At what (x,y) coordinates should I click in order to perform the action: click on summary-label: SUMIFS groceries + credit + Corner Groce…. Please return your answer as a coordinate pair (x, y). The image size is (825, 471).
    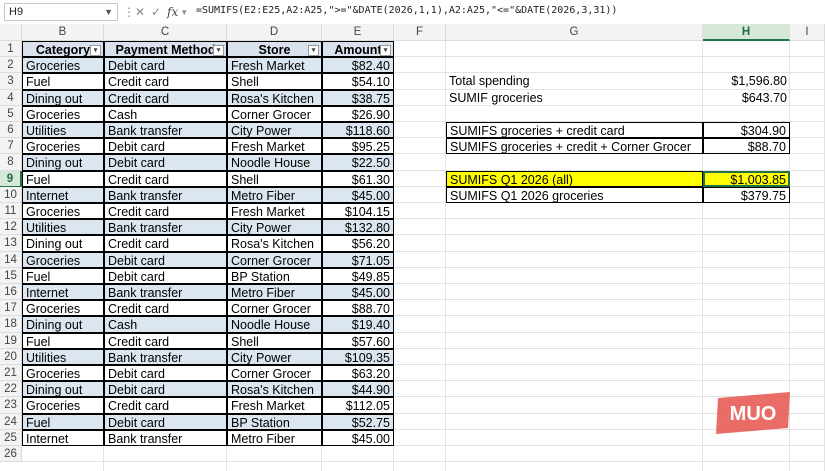
    Looking at the image, I should click on (574, 146).